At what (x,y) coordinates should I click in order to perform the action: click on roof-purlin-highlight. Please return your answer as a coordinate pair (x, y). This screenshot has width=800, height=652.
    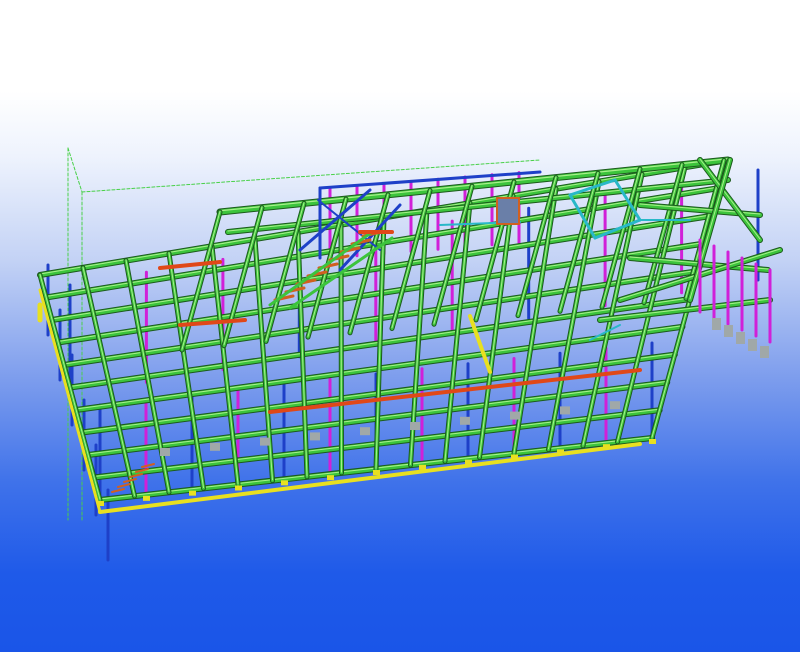
    Looking at the image, I should click on (341, 348).